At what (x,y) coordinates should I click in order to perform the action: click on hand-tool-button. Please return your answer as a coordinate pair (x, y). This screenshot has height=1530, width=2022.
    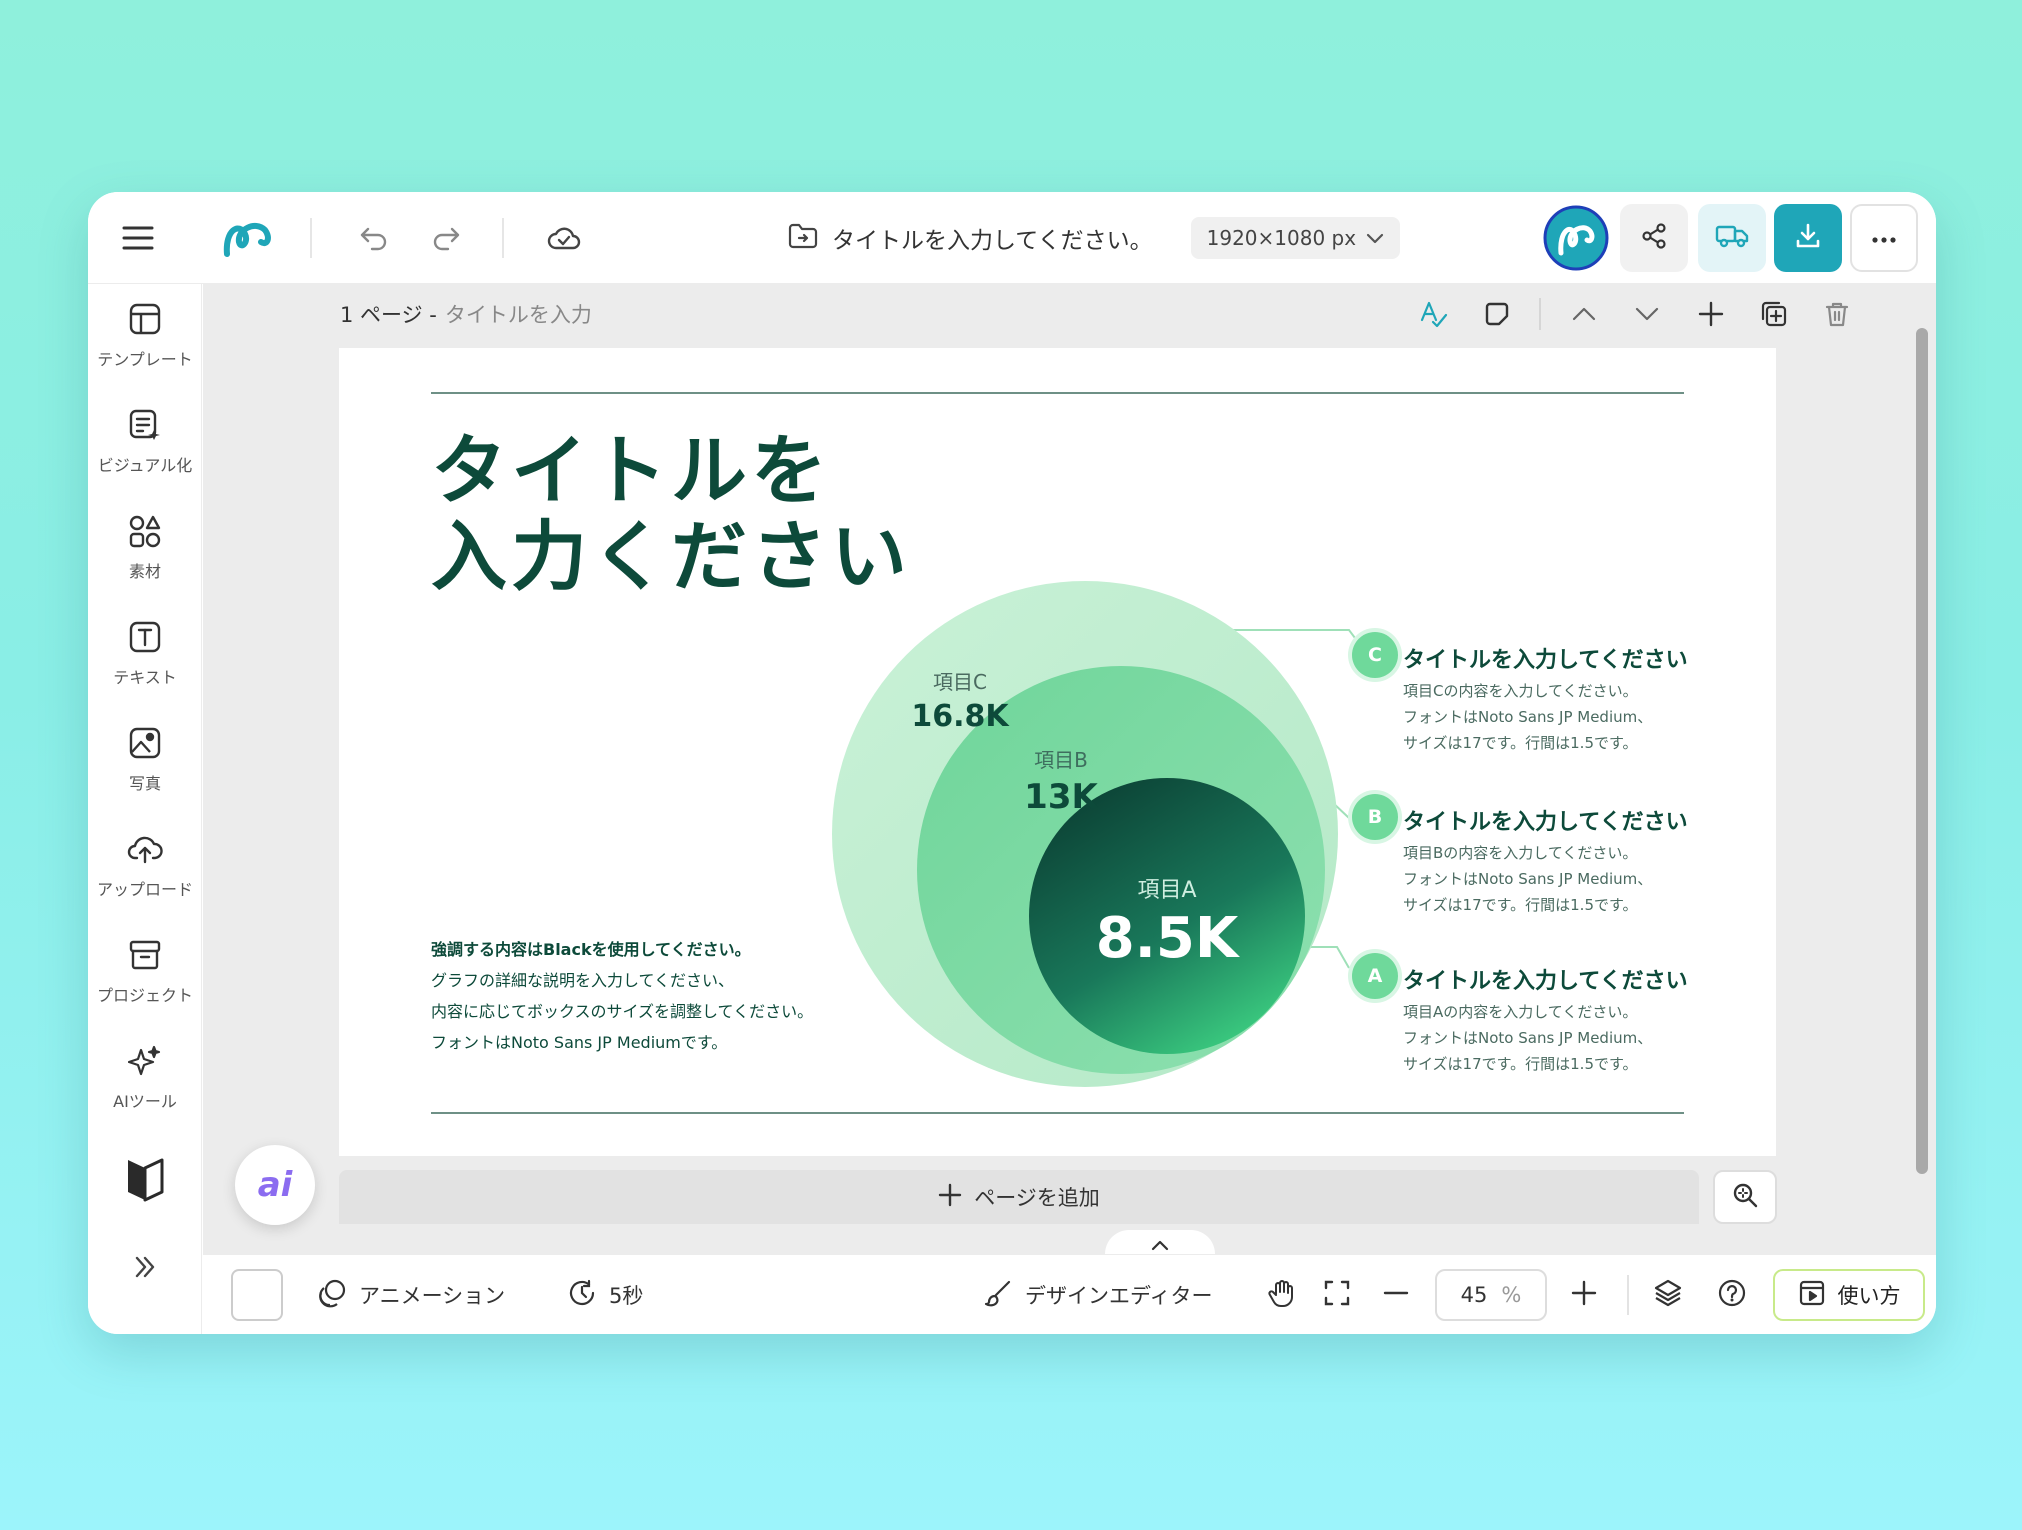
    Looking at the image, I should click on (1282, 1294).